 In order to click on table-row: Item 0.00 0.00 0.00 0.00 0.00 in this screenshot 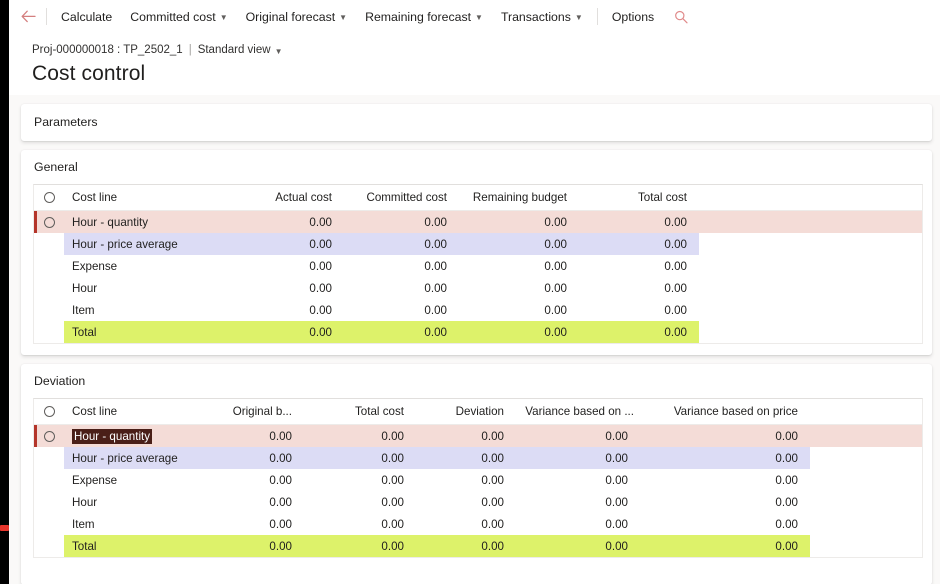, I will do `click(478, 524)`.